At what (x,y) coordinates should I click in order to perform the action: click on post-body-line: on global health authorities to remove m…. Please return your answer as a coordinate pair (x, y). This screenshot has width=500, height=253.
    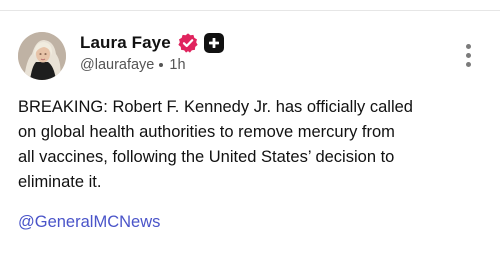
    Looking at the image, I should click on (206, 132).